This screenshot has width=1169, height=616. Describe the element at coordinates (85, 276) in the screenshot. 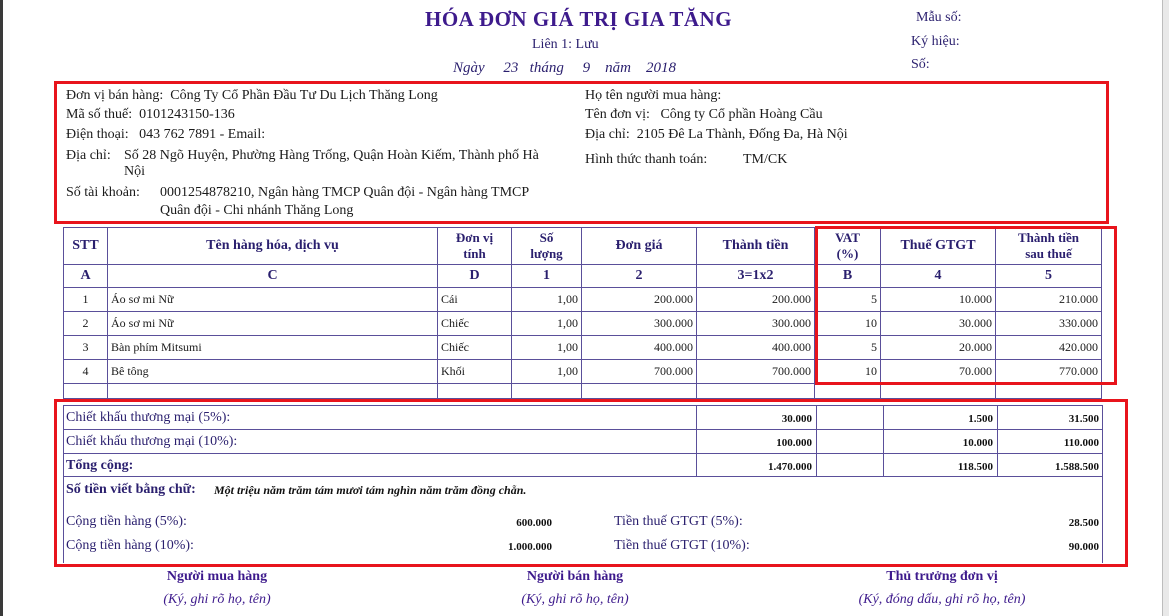

I see `index-cell: A` at that location.